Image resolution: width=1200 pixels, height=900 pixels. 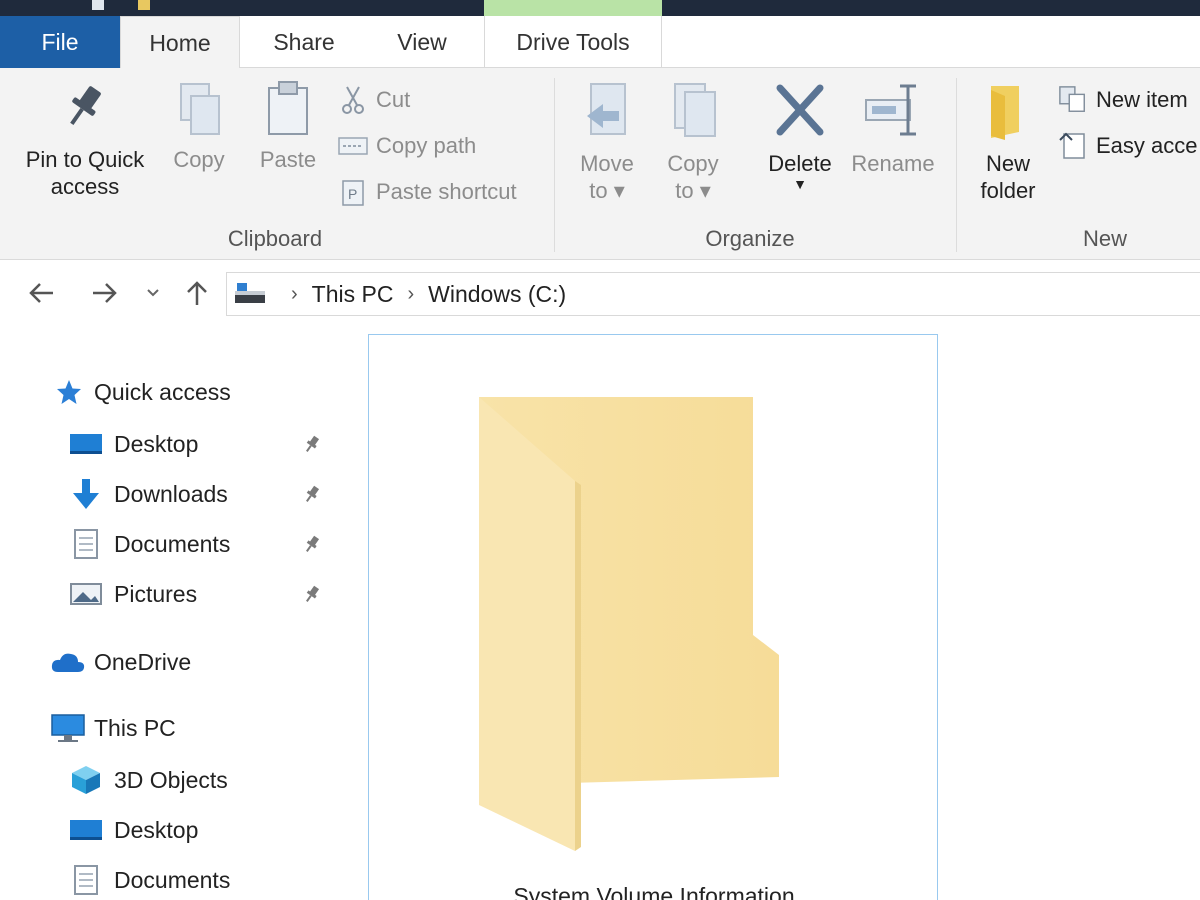 I want to click on nav-this-pc: This PC, so click(x=113, y=728).